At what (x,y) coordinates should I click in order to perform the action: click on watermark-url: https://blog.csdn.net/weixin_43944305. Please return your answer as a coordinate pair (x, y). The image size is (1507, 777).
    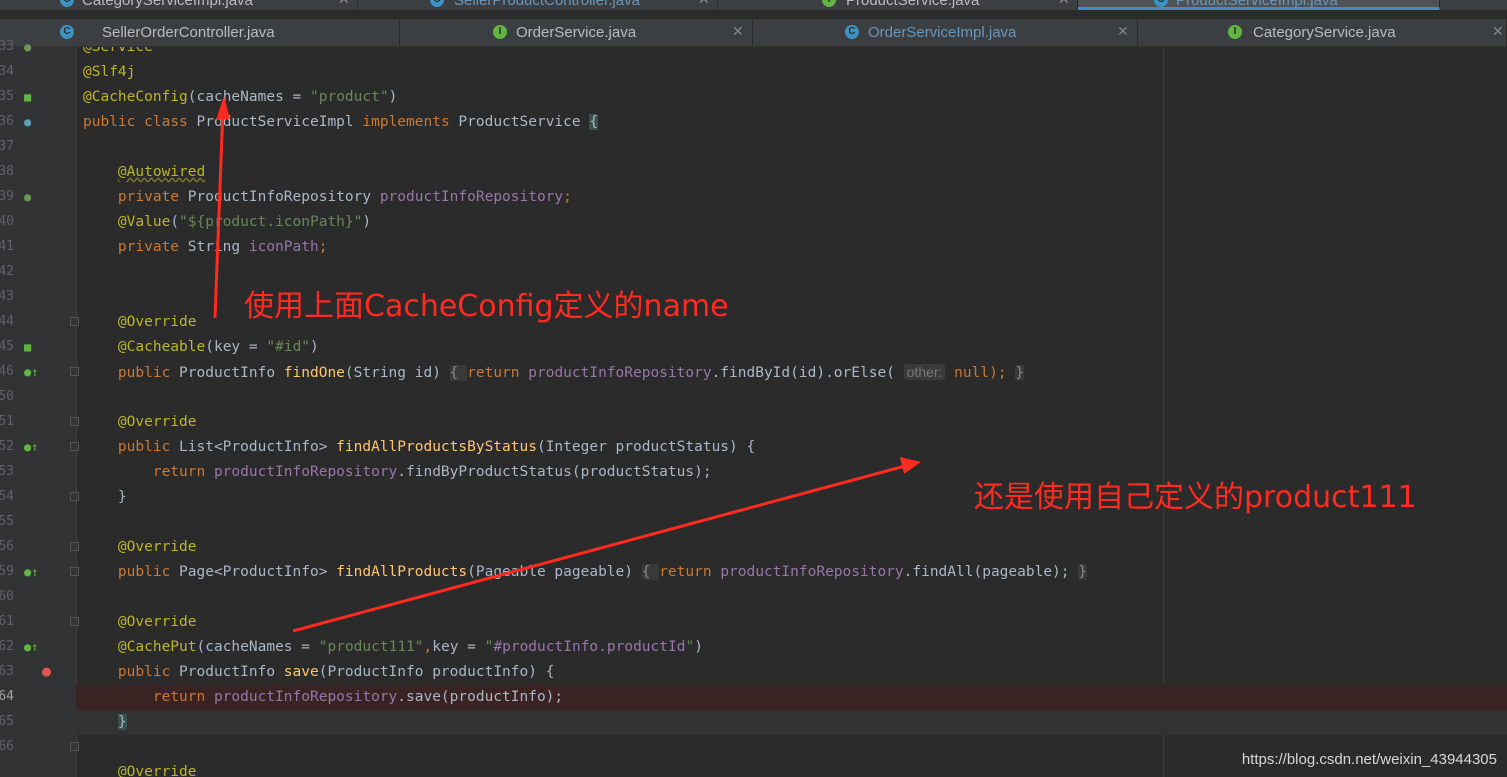
    Looking at the image, I should click on (1369, 759).